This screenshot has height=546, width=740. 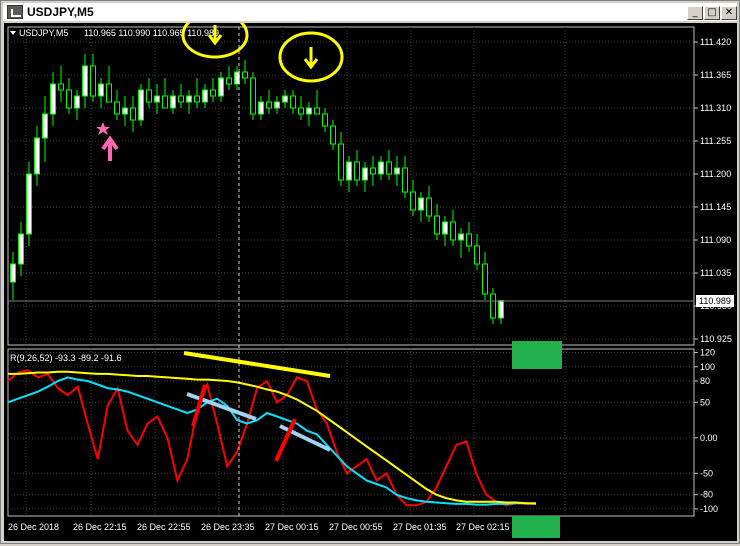 What do you see at coordinates (715, 174) in the screenshot?
I see `price-tick-label: 111.200` at bounding box center [715, 174].